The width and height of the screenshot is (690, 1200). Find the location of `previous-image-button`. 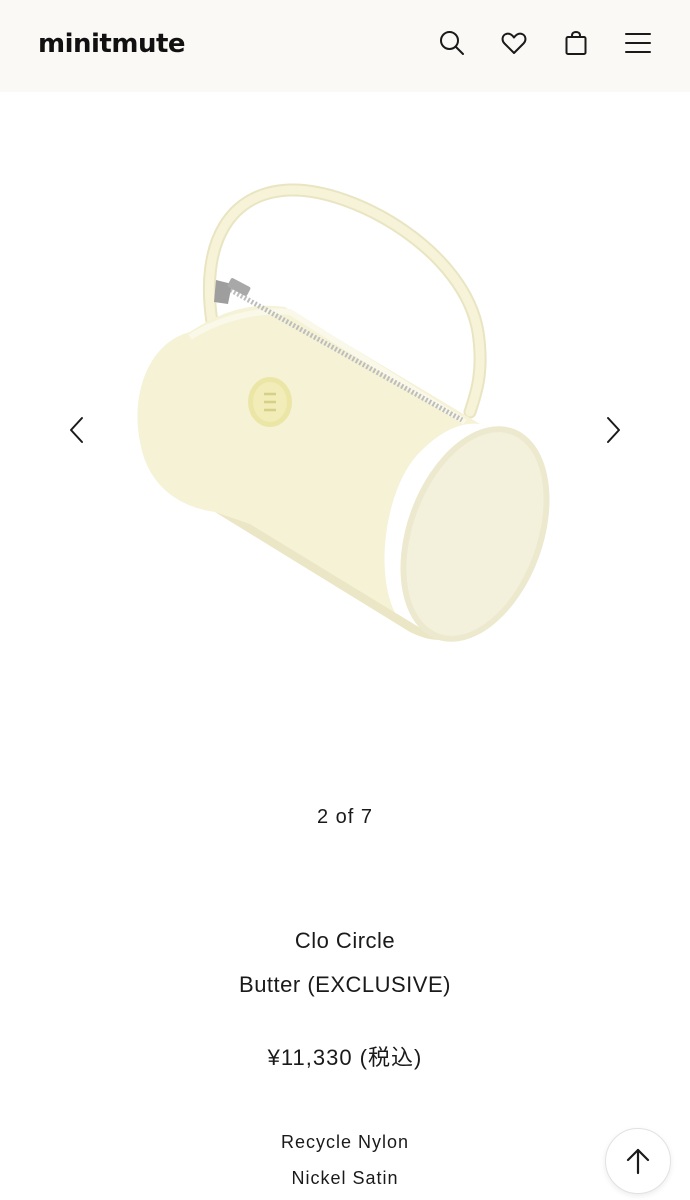

previous-image-button is located at coordinates (77, 430).